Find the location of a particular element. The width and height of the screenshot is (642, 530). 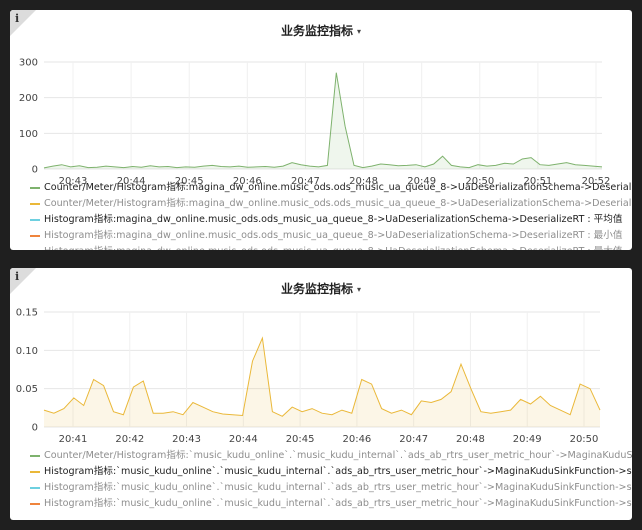

y-tick-label: 100 is located at coordinates (28, 134).